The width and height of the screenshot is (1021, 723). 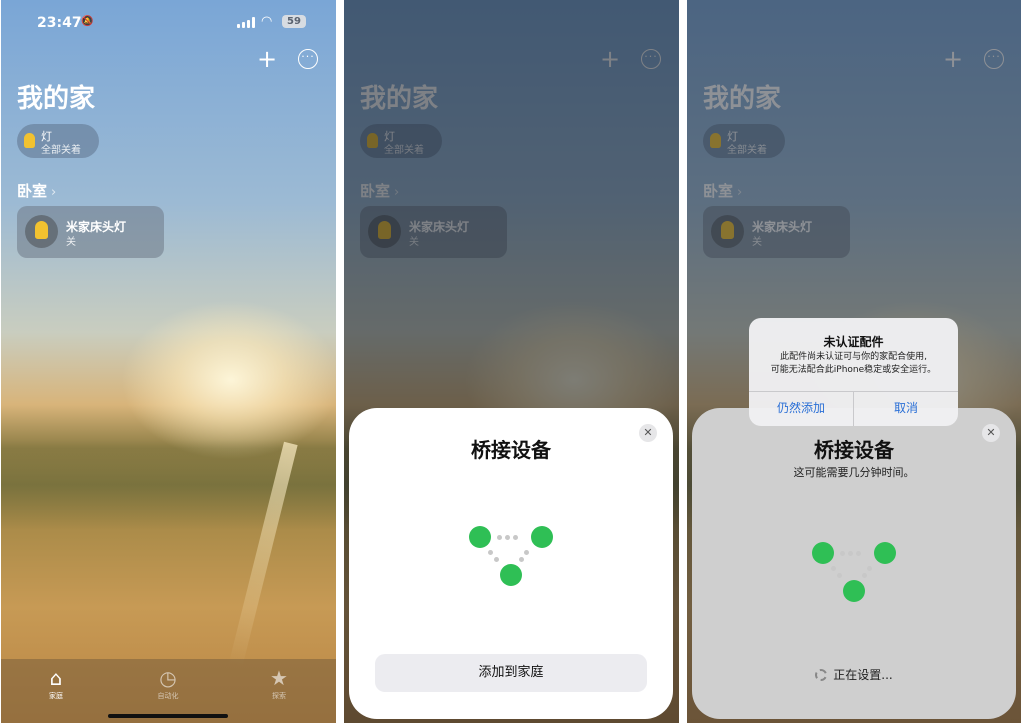 What do you see at coordinates (168, 696) in the screenshot?
I see `tab-label: 自动化` at bounding box center [168, 696].